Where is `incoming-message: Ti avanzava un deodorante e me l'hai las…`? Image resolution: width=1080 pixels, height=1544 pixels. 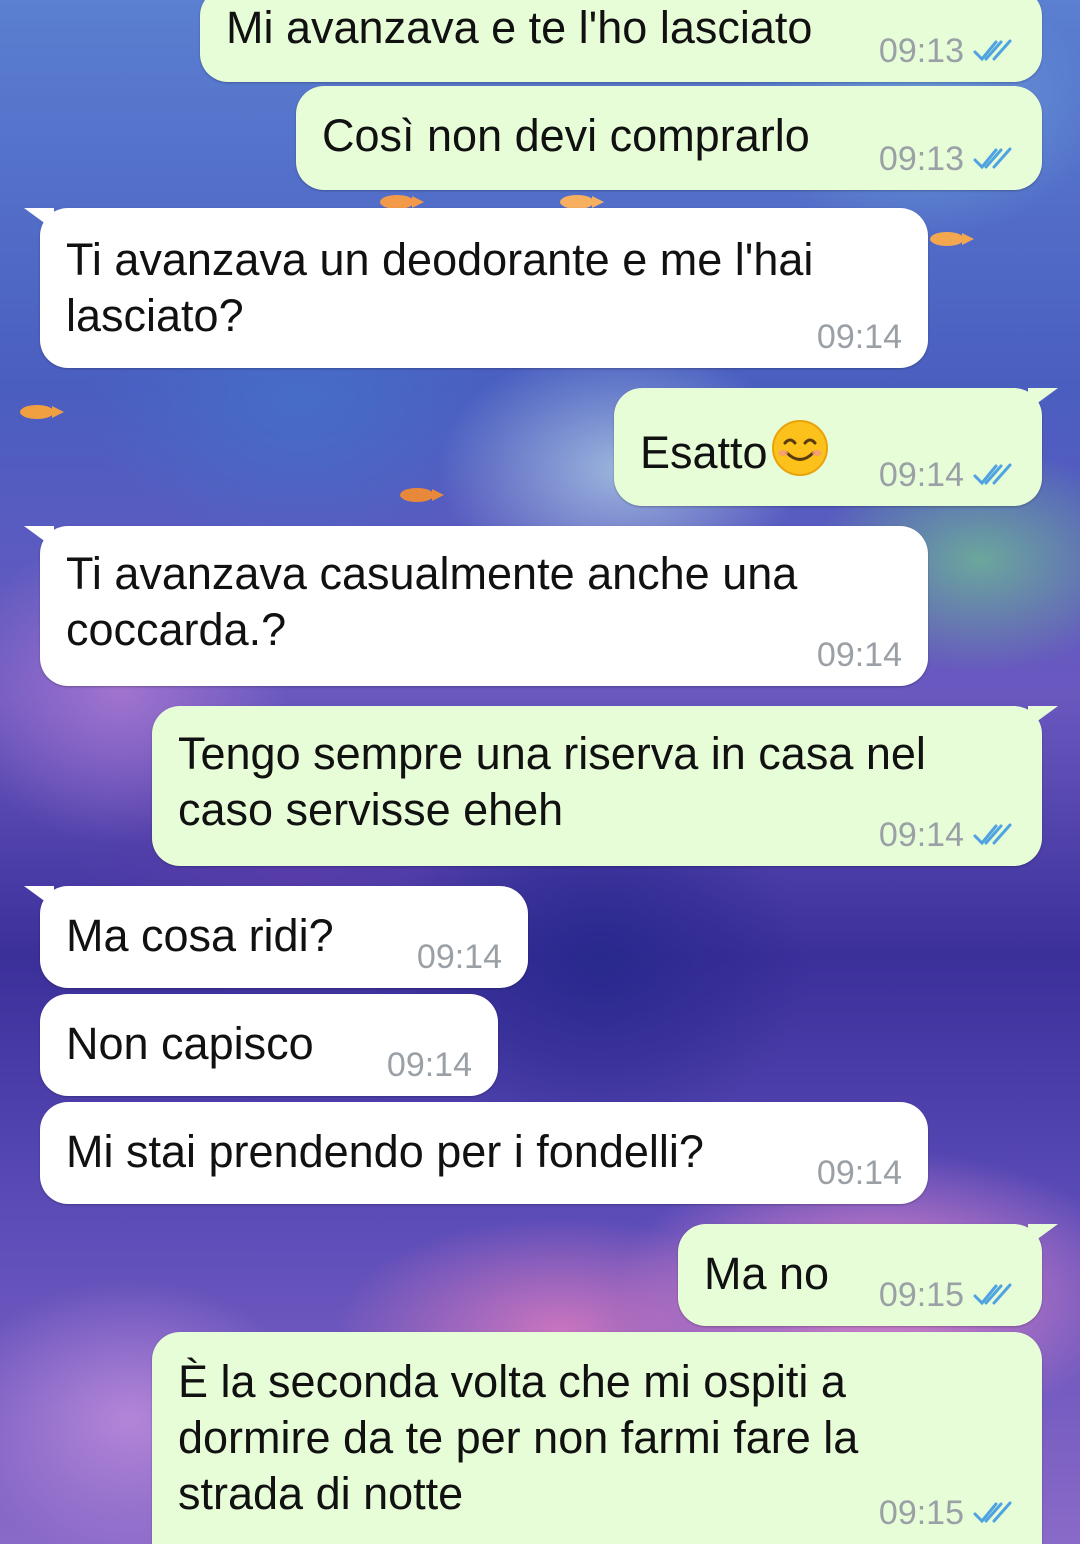 incoming-message: Ti avanzava un deodorante e me l'hai las… is located at coordinates (476, 288).